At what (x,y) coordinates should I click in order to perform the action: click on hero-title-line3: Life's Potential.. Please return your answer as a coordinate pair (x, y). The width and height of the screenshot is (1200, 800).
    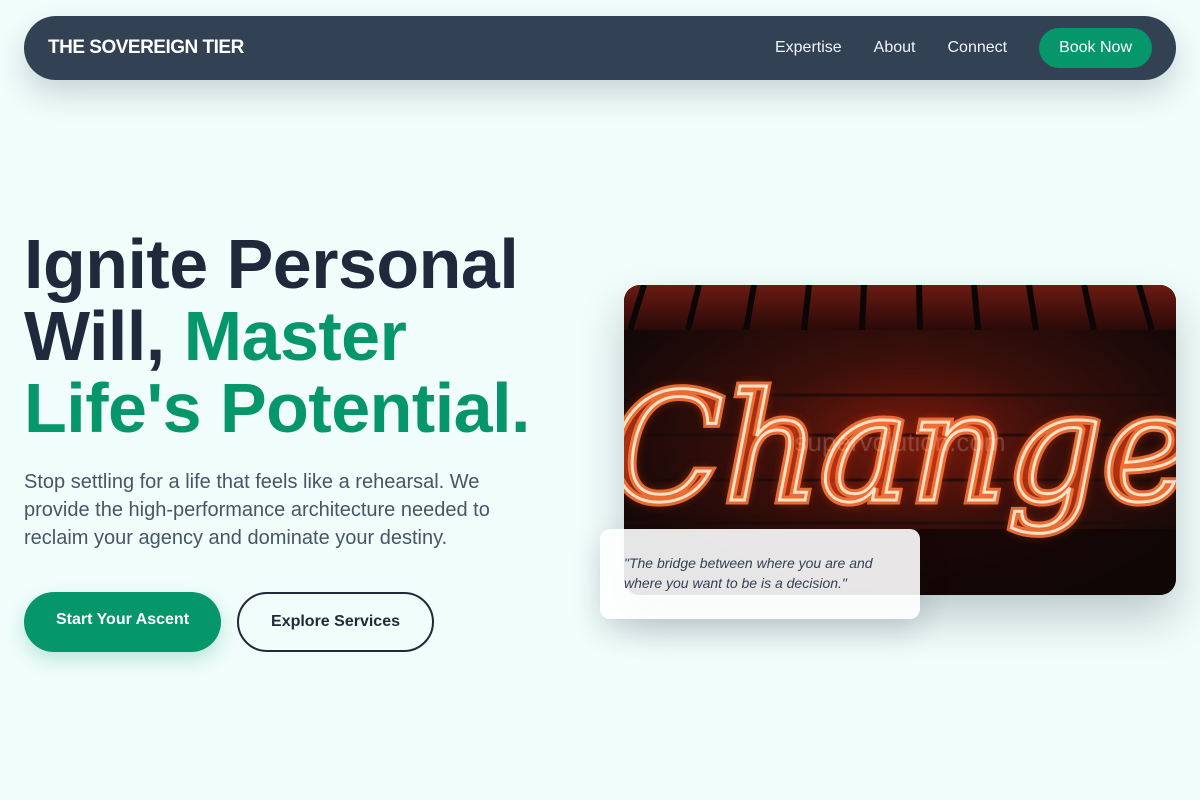
    Looking at the image, I should click on (277, 408).